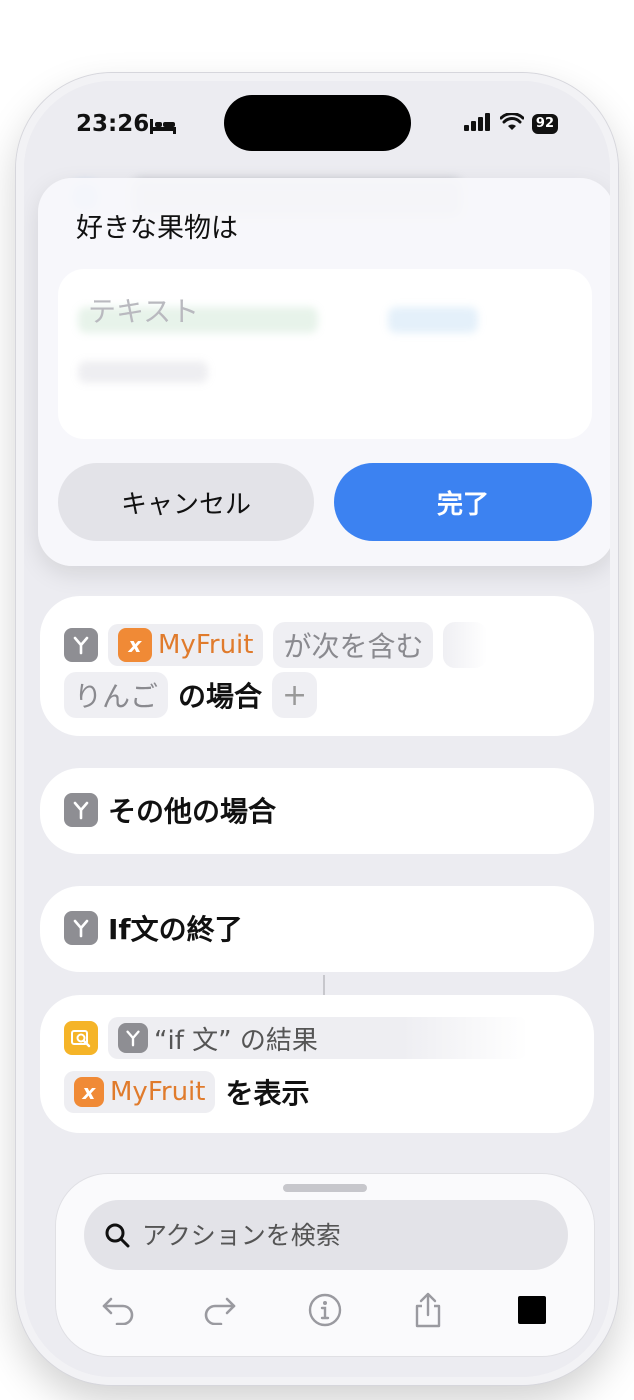 The width and height of the screenshot is (634, 1400). What do you see at coordinates (463, 502) in the screenshot?
I see `done-button: 完了` at bounding box center [463, 502].